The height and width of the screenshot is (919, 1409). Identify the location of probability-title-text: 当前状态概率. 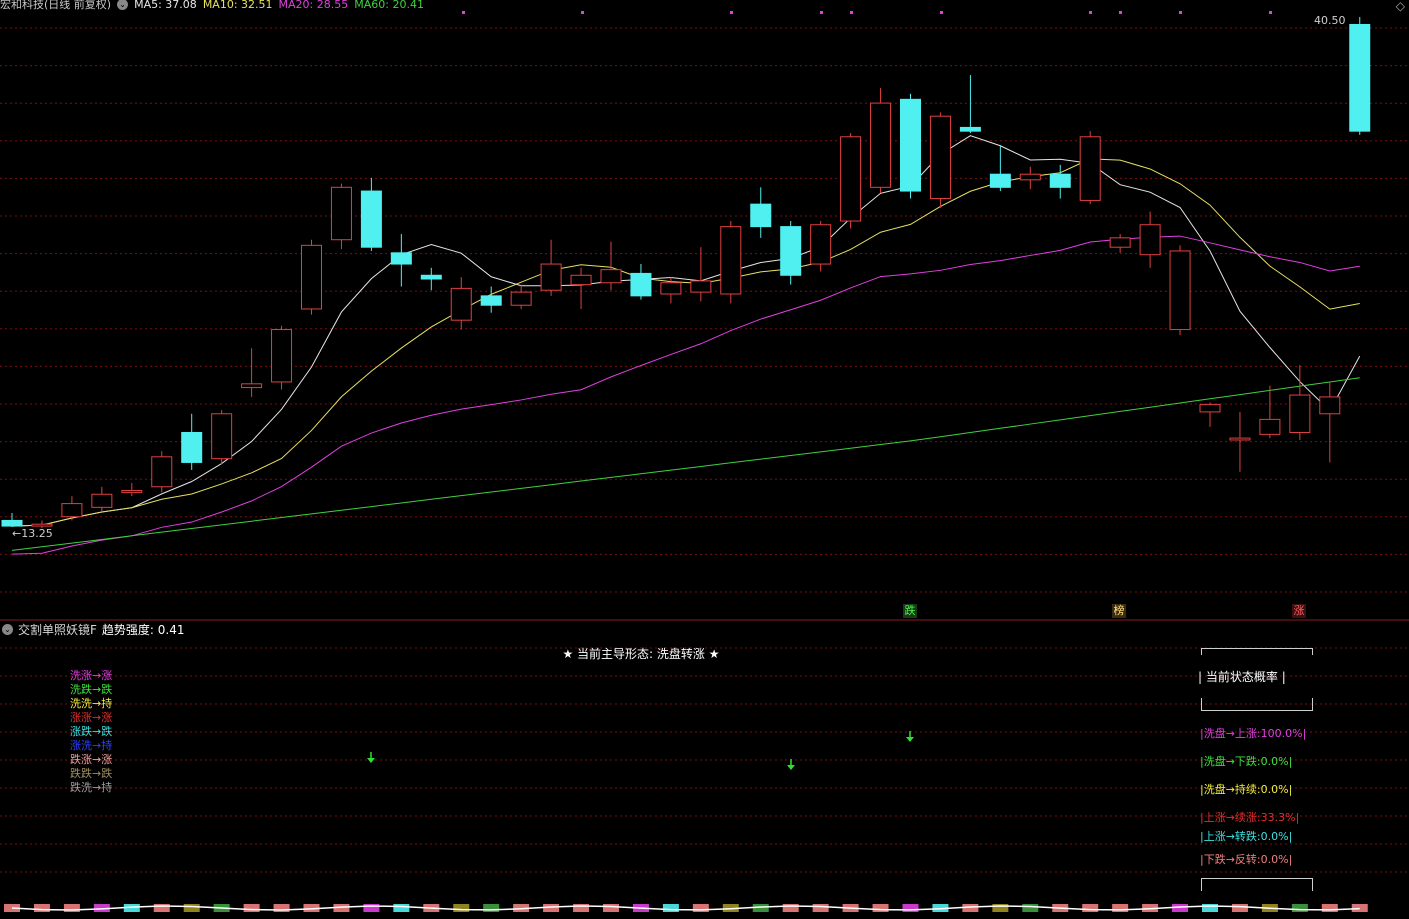
(1241, 677).